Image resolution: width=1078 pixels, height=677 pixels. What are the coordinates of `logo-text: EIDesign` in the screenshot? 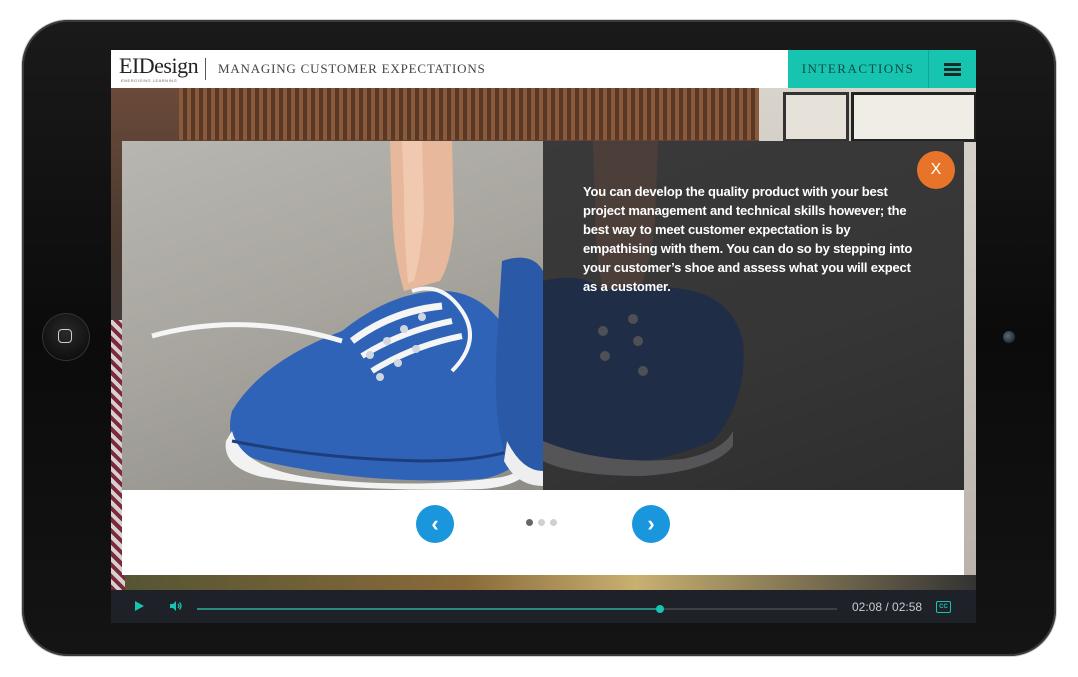 It's located at (159, 65).